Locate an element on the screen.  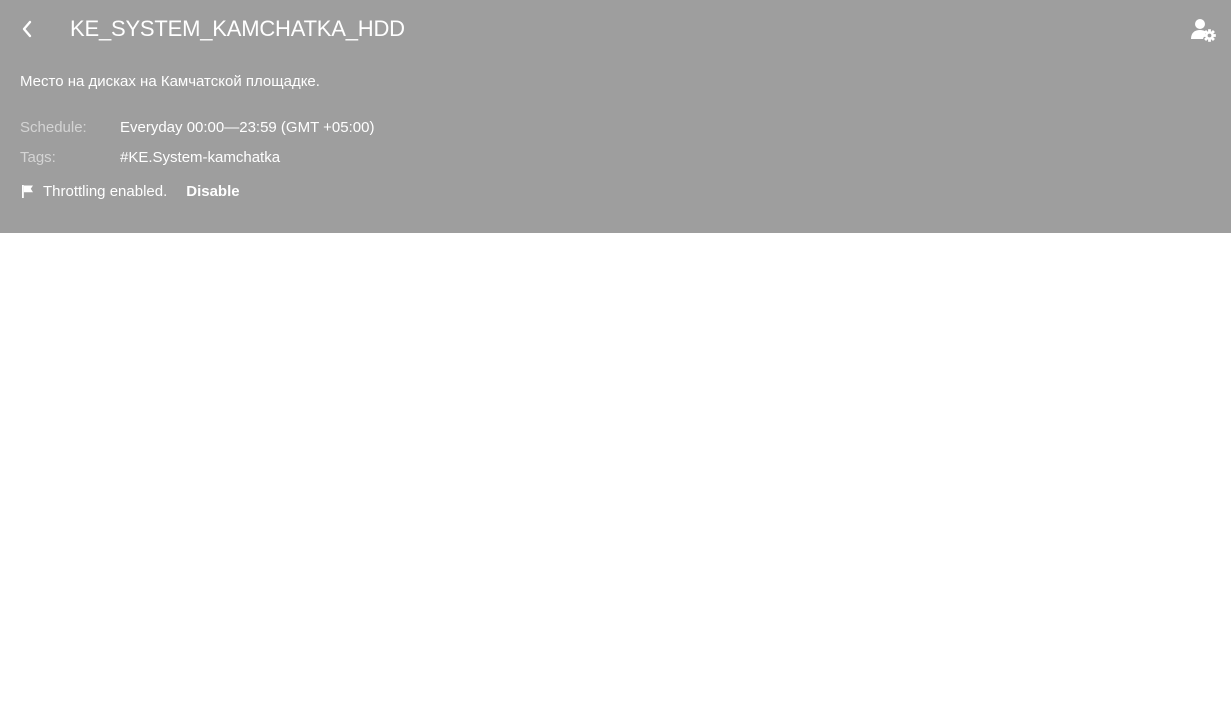
tags-label: Tags: is located at coordinates (38, 157).